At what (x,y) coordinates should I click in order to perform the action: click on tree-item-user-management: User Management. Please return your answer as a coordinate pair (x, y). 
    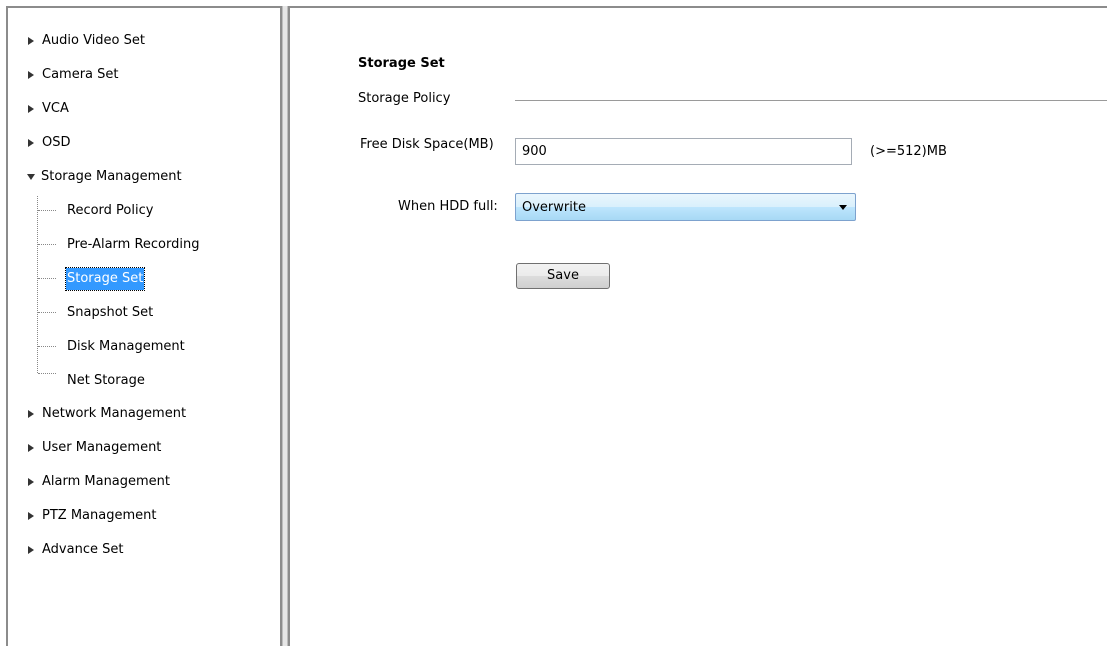
    Looking at the image, I should click on (94, 448).